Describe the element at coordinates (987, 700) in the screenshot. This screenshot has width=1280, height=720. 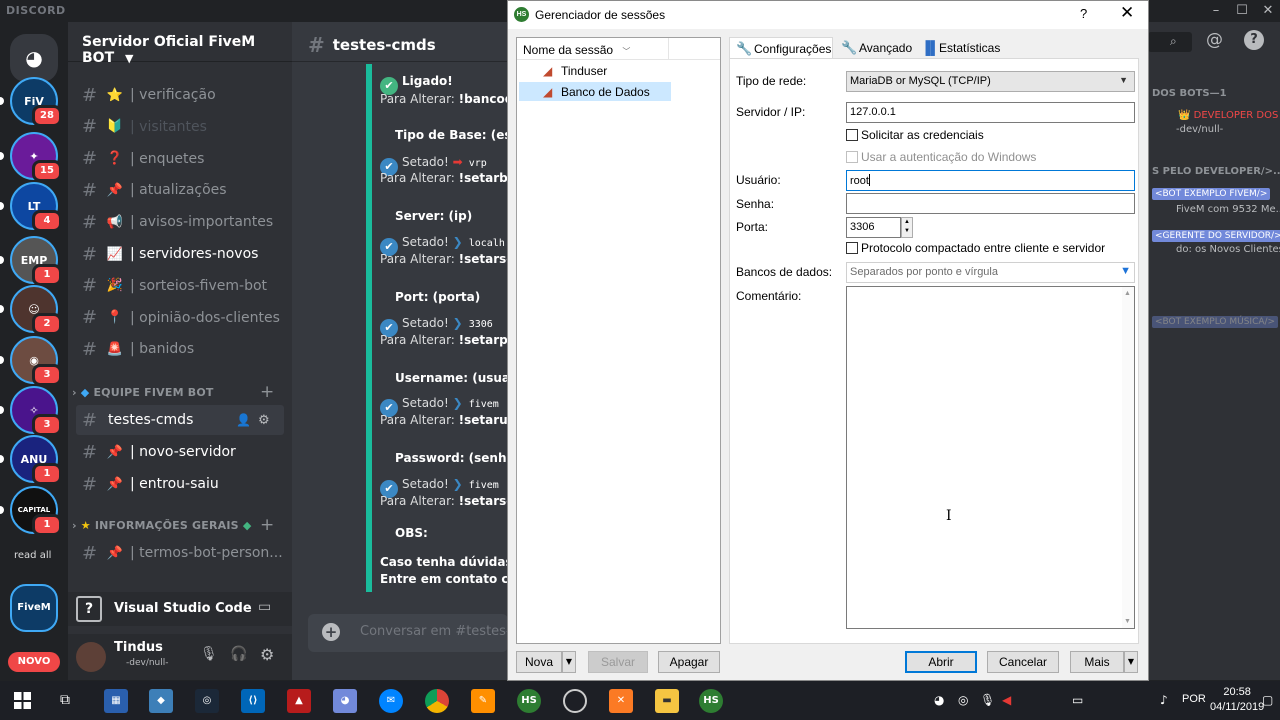
I see `tray-mic-icon: 🎙` at that location.